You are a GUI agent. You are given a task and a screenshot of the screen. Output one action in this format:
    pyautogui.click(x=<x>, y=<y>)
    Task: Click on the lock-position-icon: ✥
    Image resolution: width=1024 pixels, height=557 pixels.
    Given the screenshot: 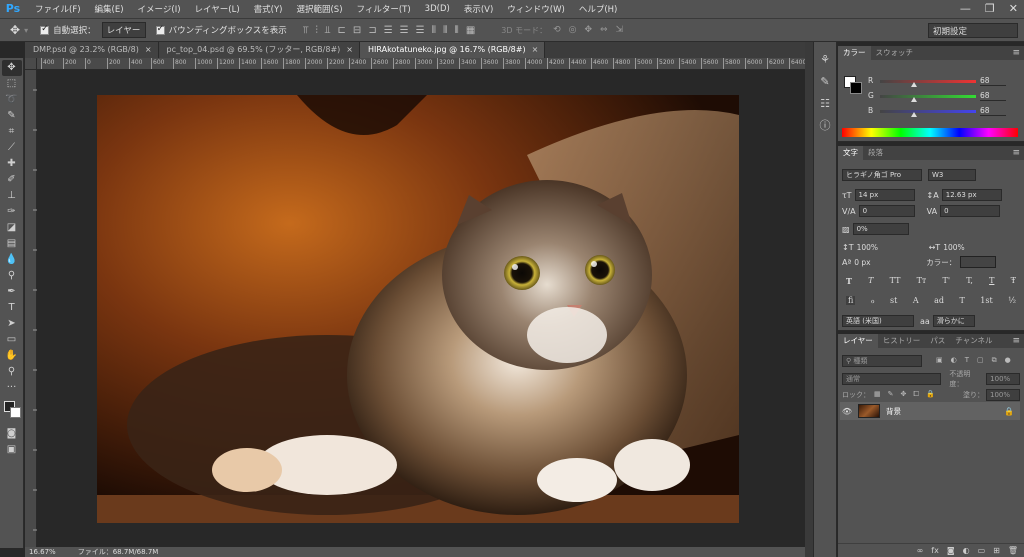 What is the action you would take?
    pyautogui.click(x=904, y=394)
    